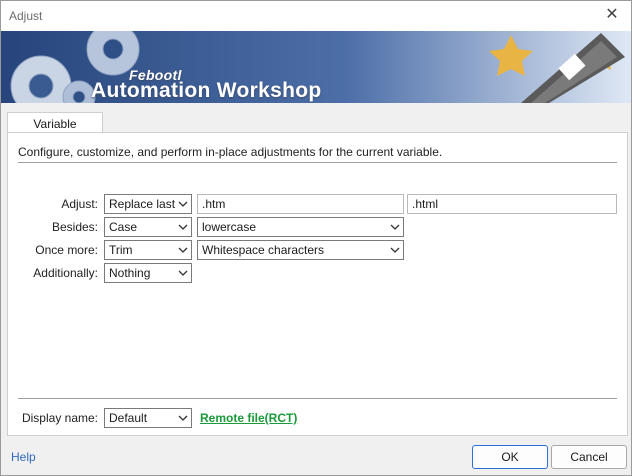 The height and width of the screenshot is (476, 632). I want to click on additionally-mode-select: Nothing, so click(148, 273).